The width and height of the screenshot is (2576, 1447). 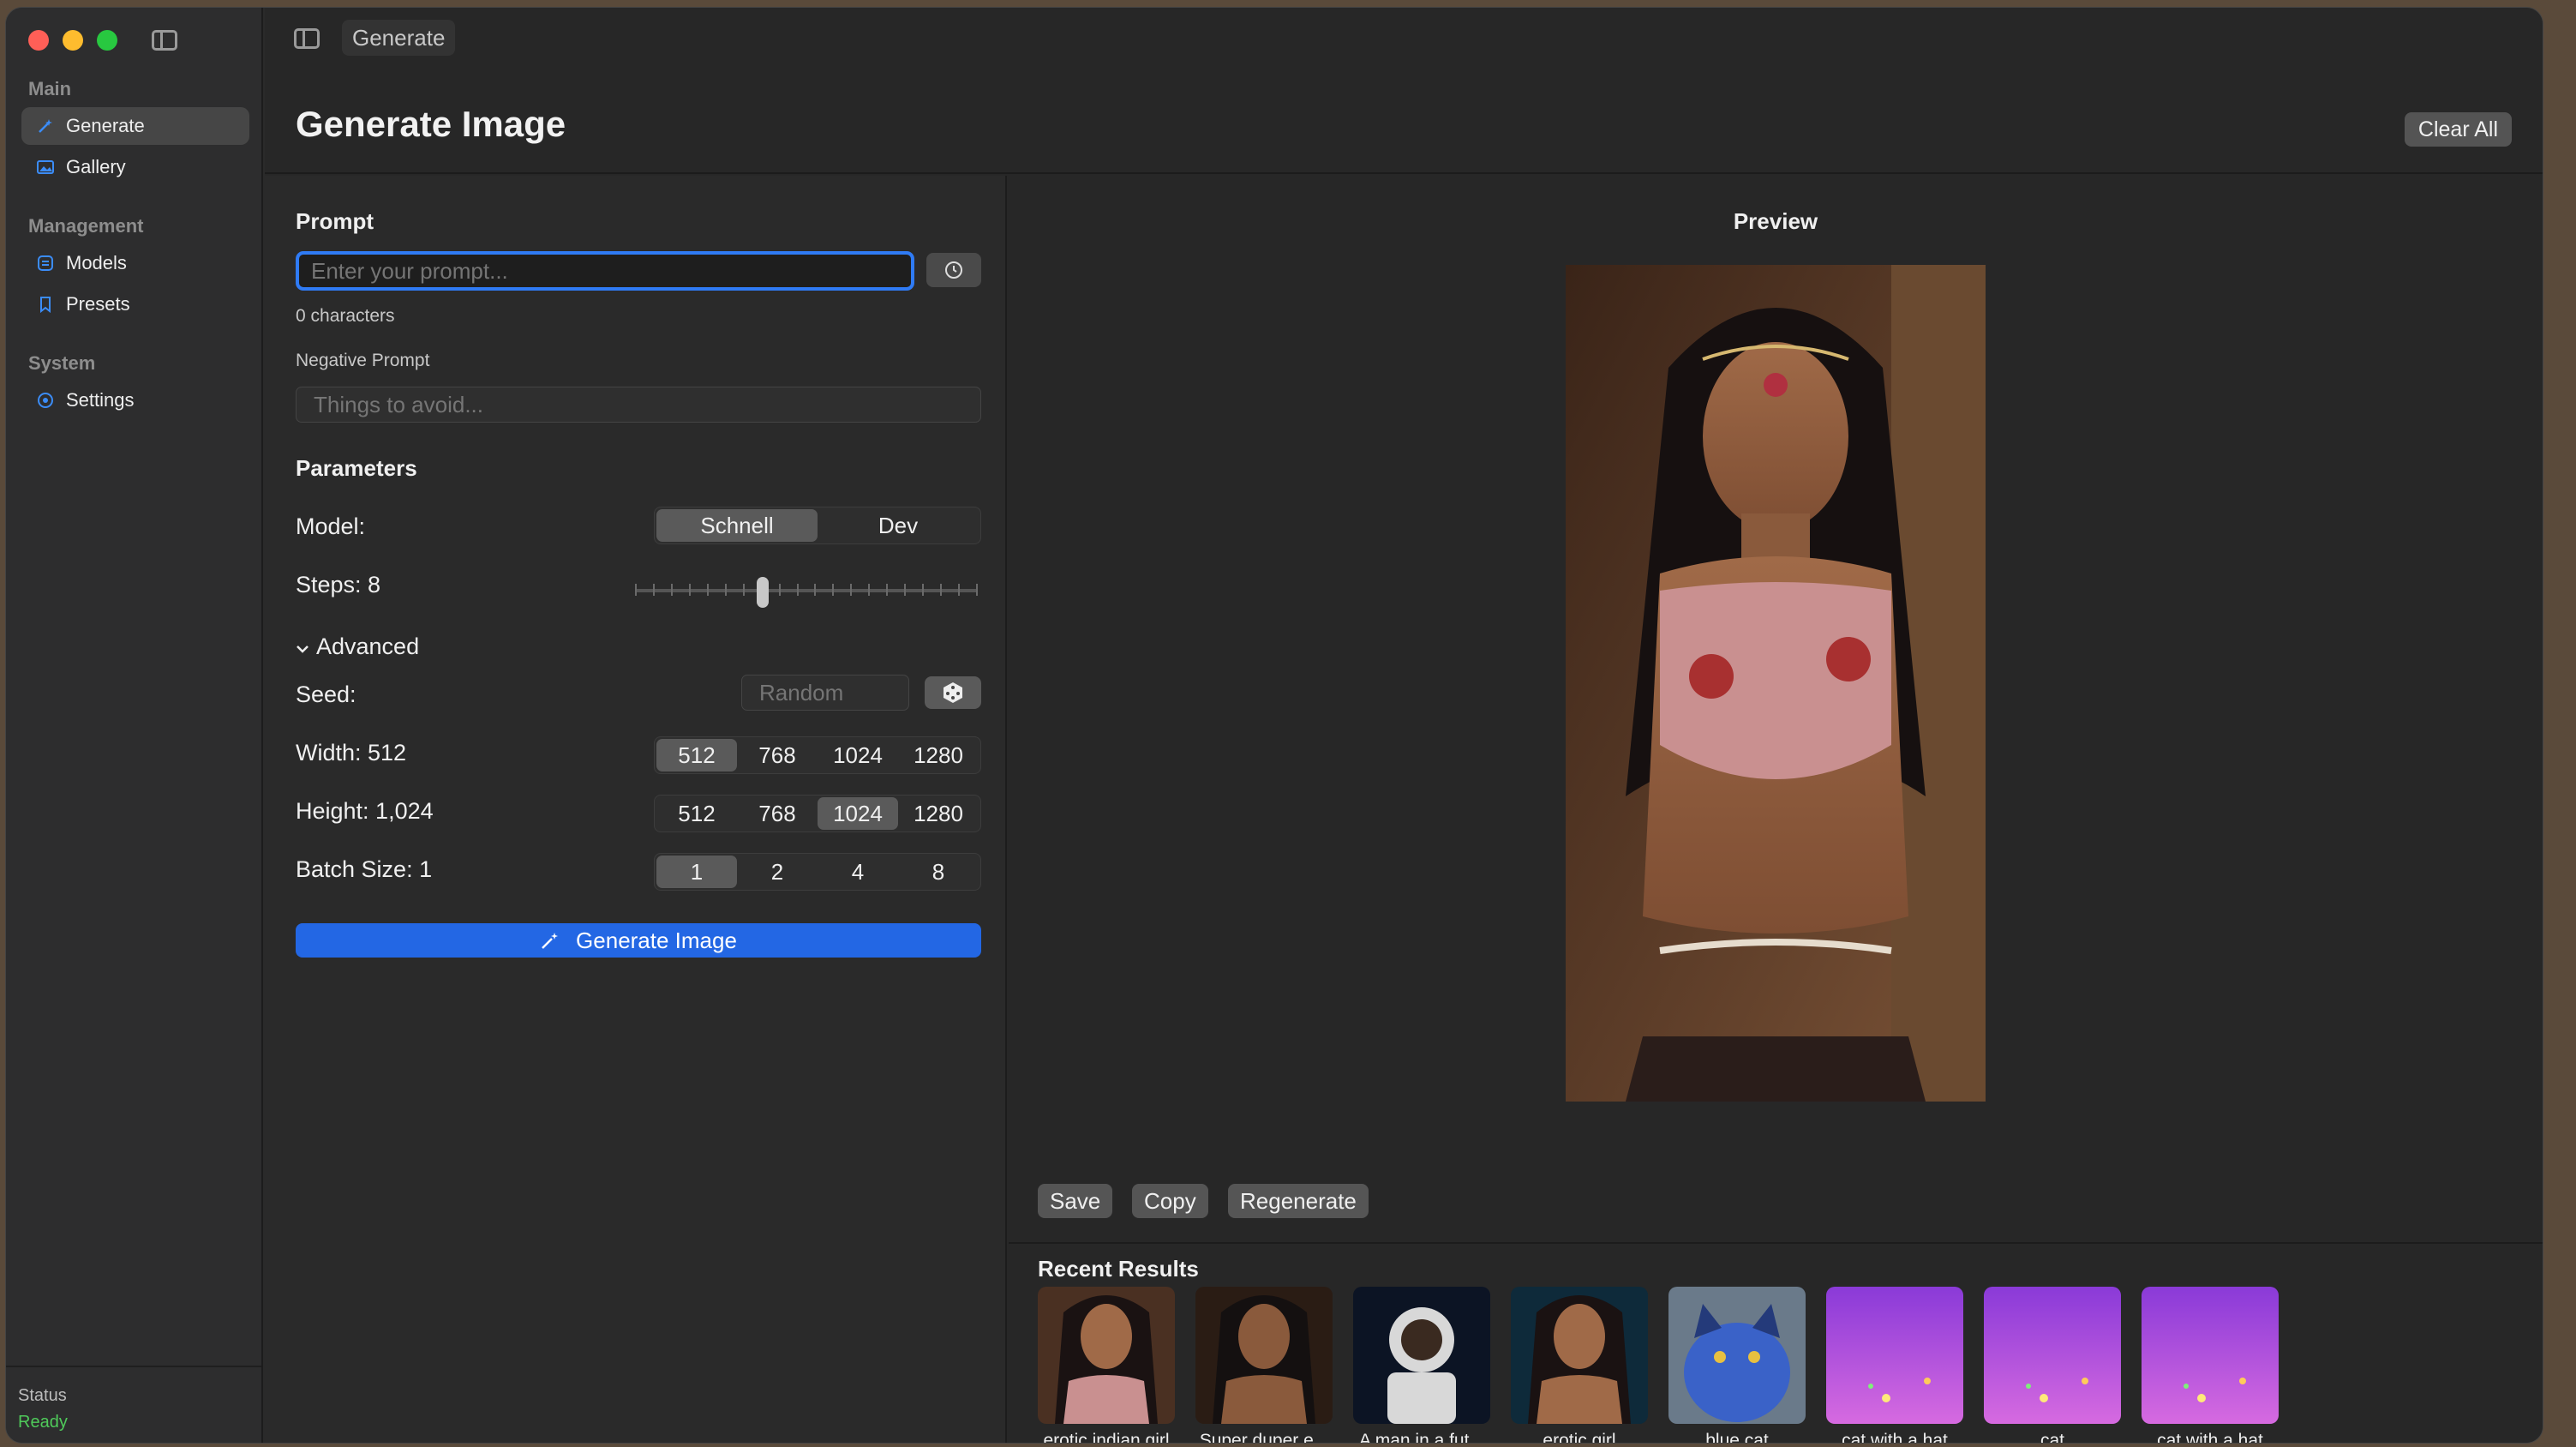 What do you see at coordinates (825, 693) in the screenshot?
I see `seed-input` at bounding box center [825, 693].